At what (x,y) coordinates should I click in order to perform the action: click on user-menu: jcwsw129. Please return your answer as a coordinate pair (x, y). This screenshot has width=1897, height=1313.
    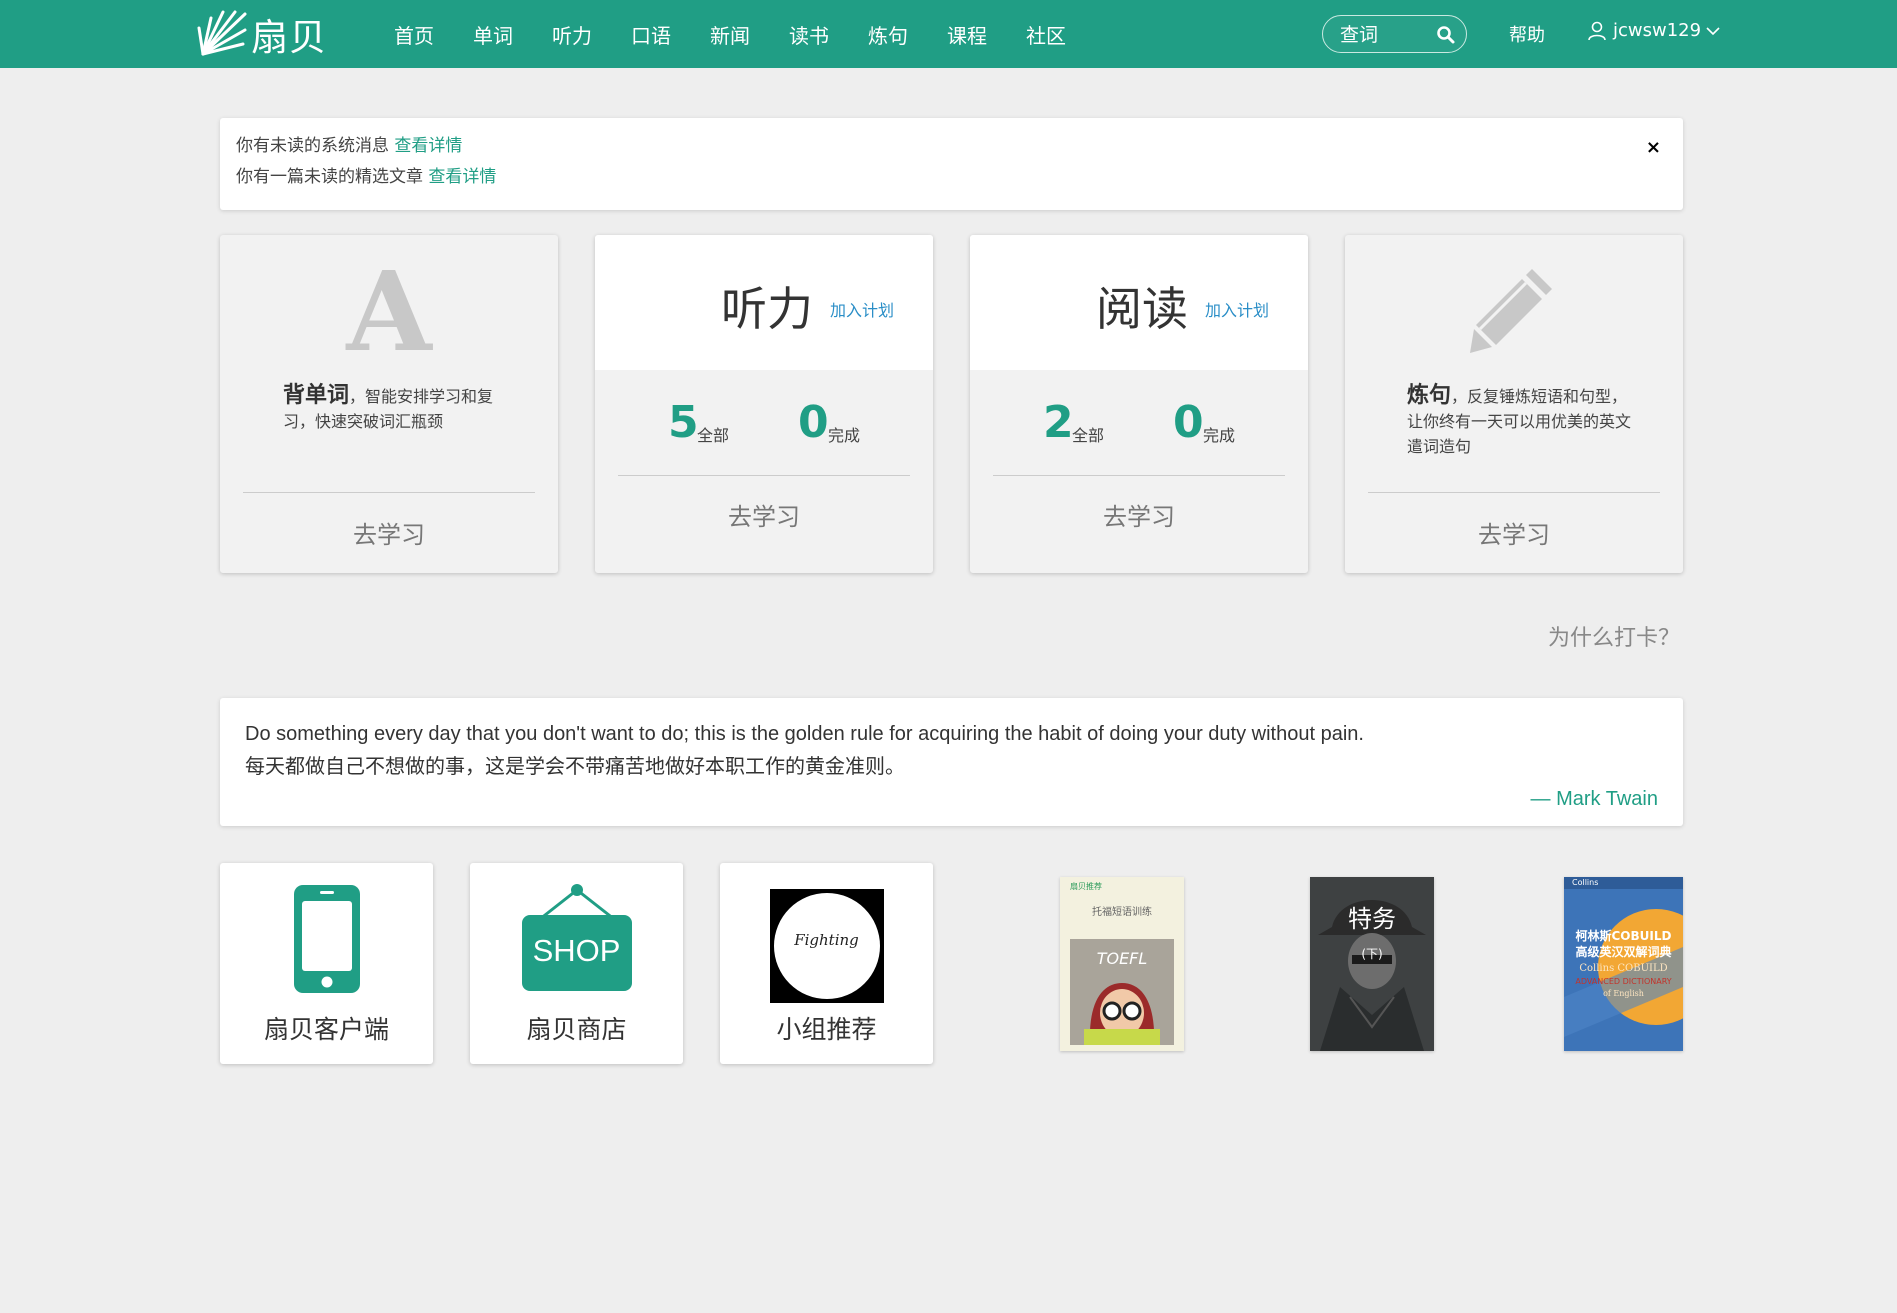
    Looking at the image, I should click on (1657, 30).